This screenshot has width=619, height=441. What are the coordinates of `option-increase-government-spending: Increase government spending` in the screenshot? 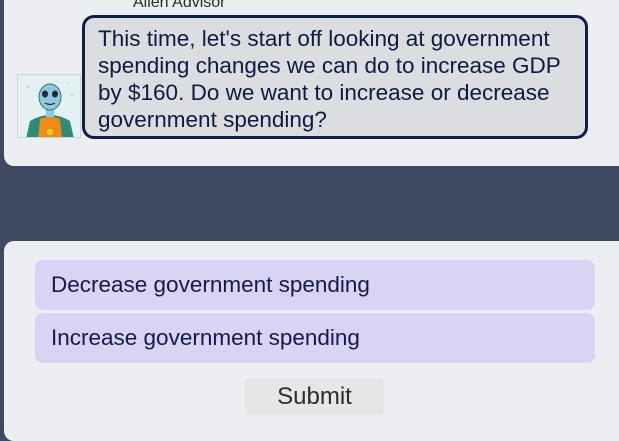 It's located at (315, 338).